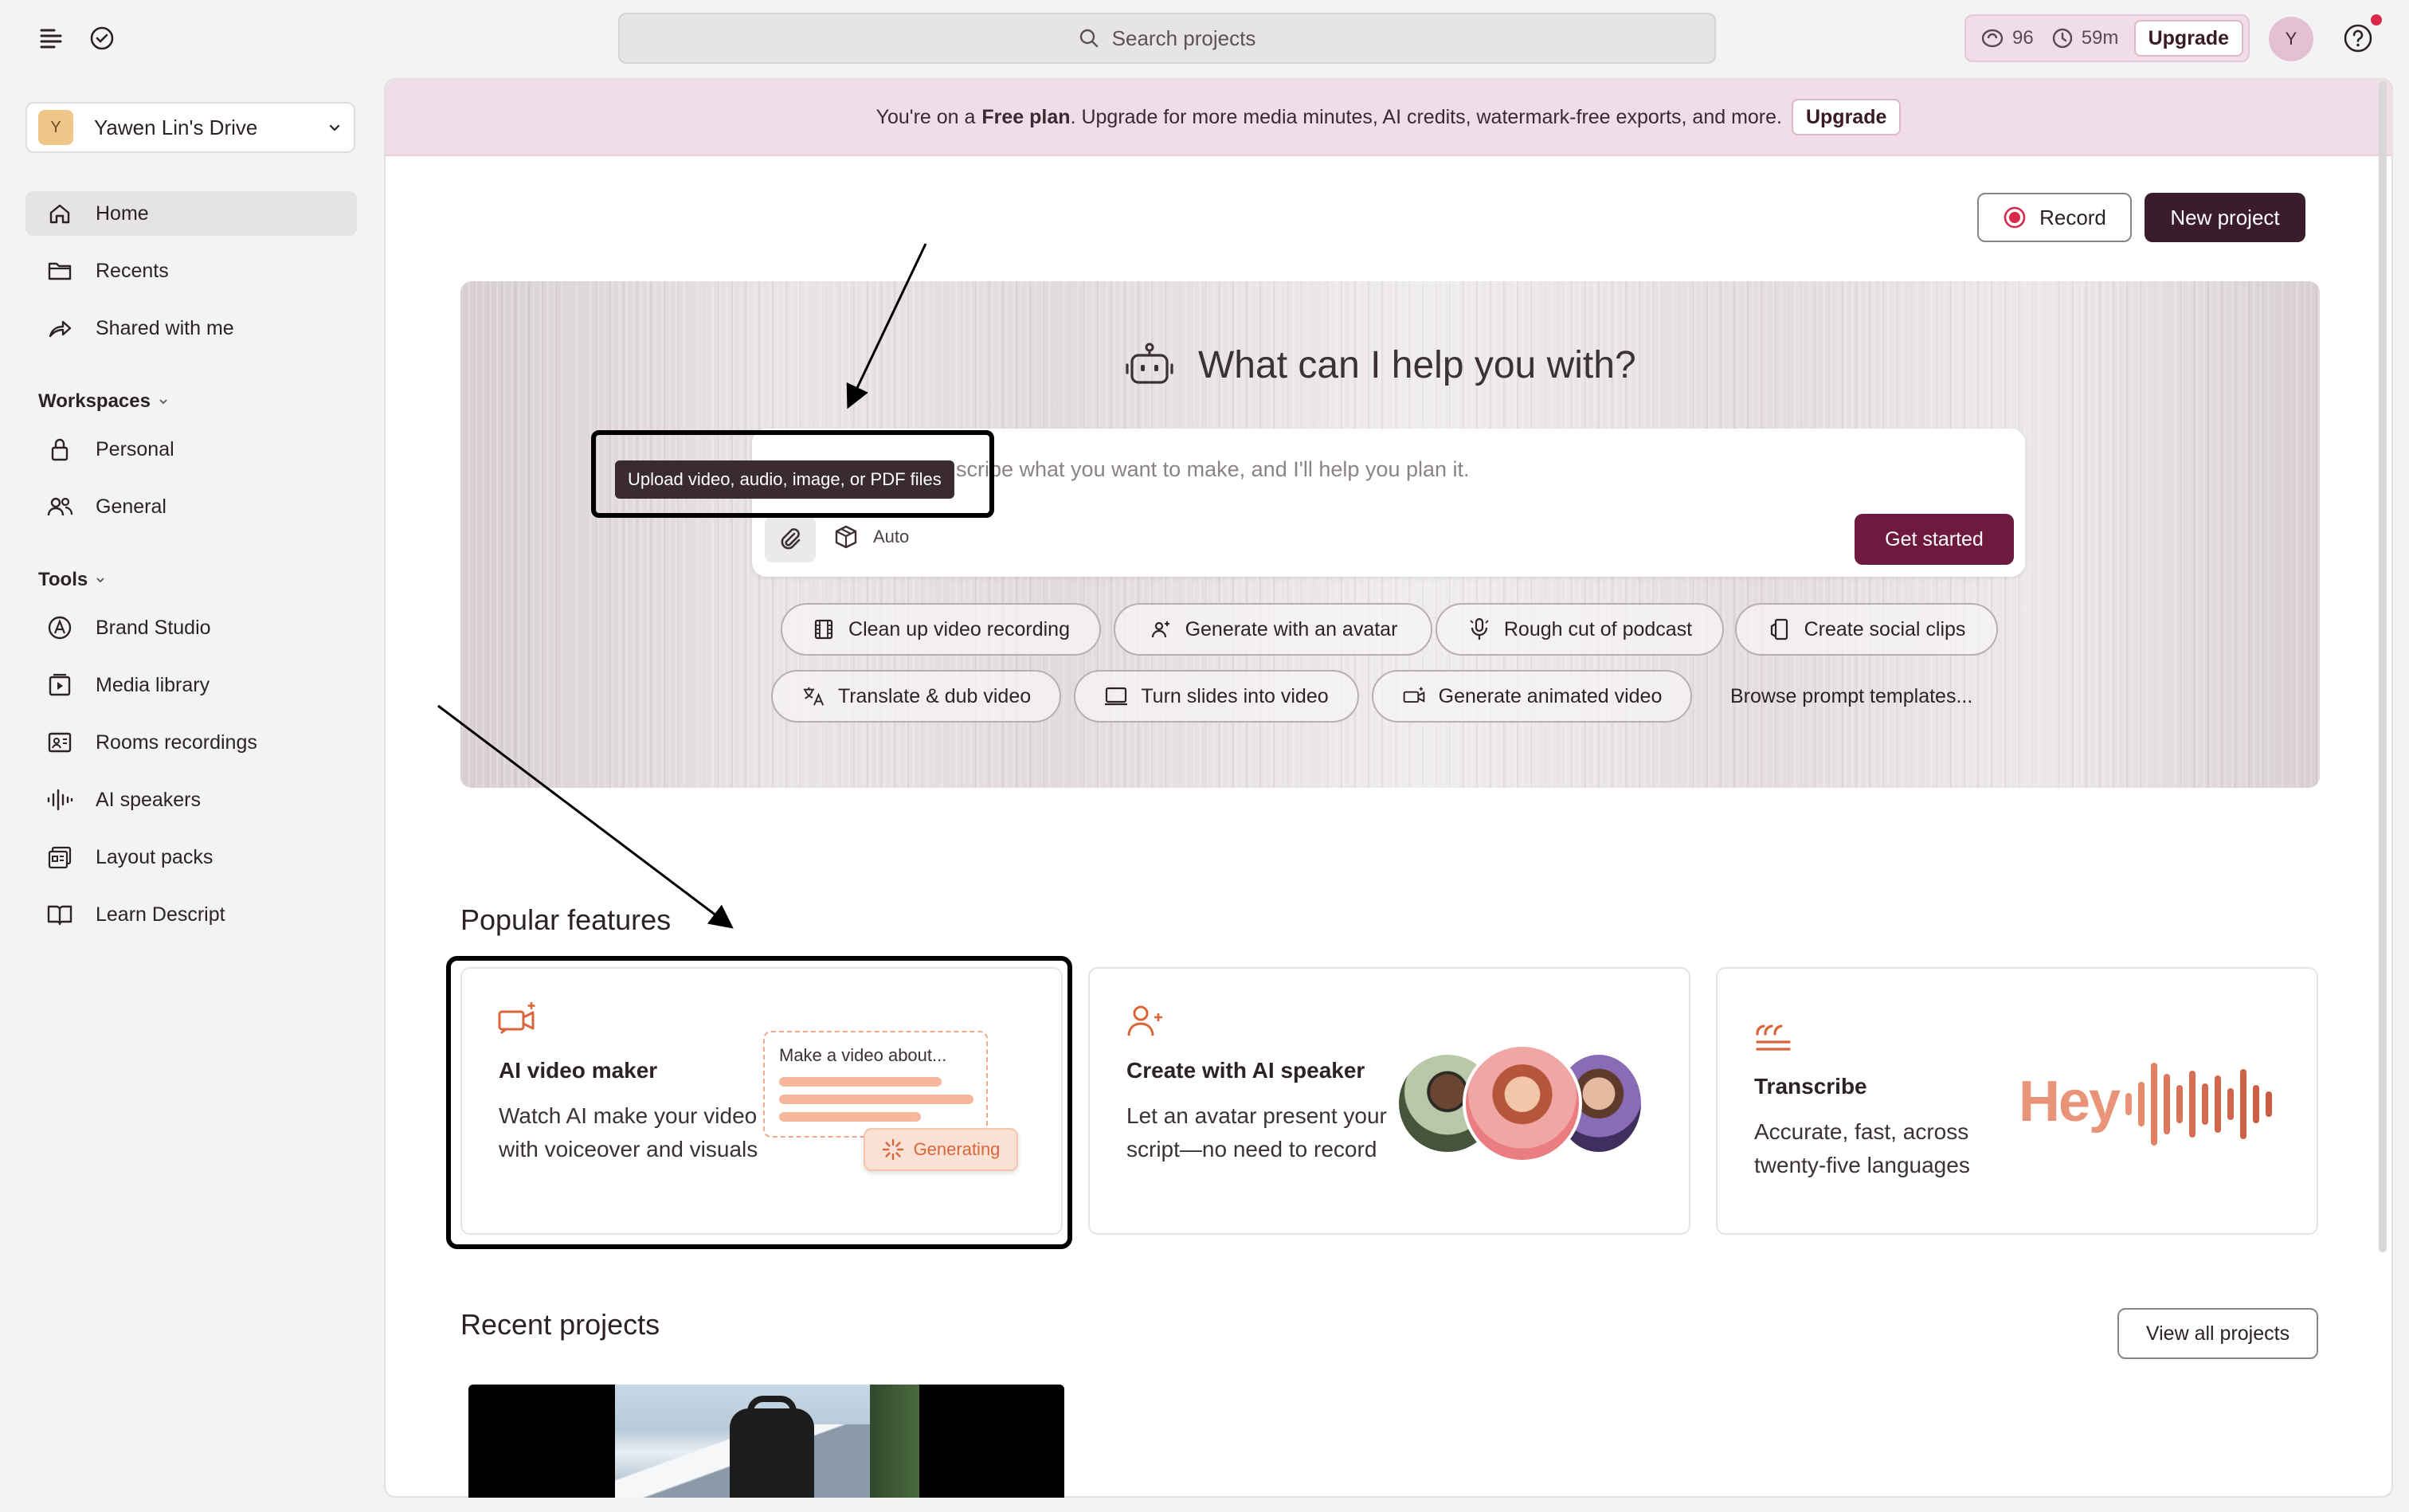 The image size is (2409, 1512). Describe the element at coordinates (934, 695) in the screenshot. I see `chip-label: Translate & dub video` at that location.